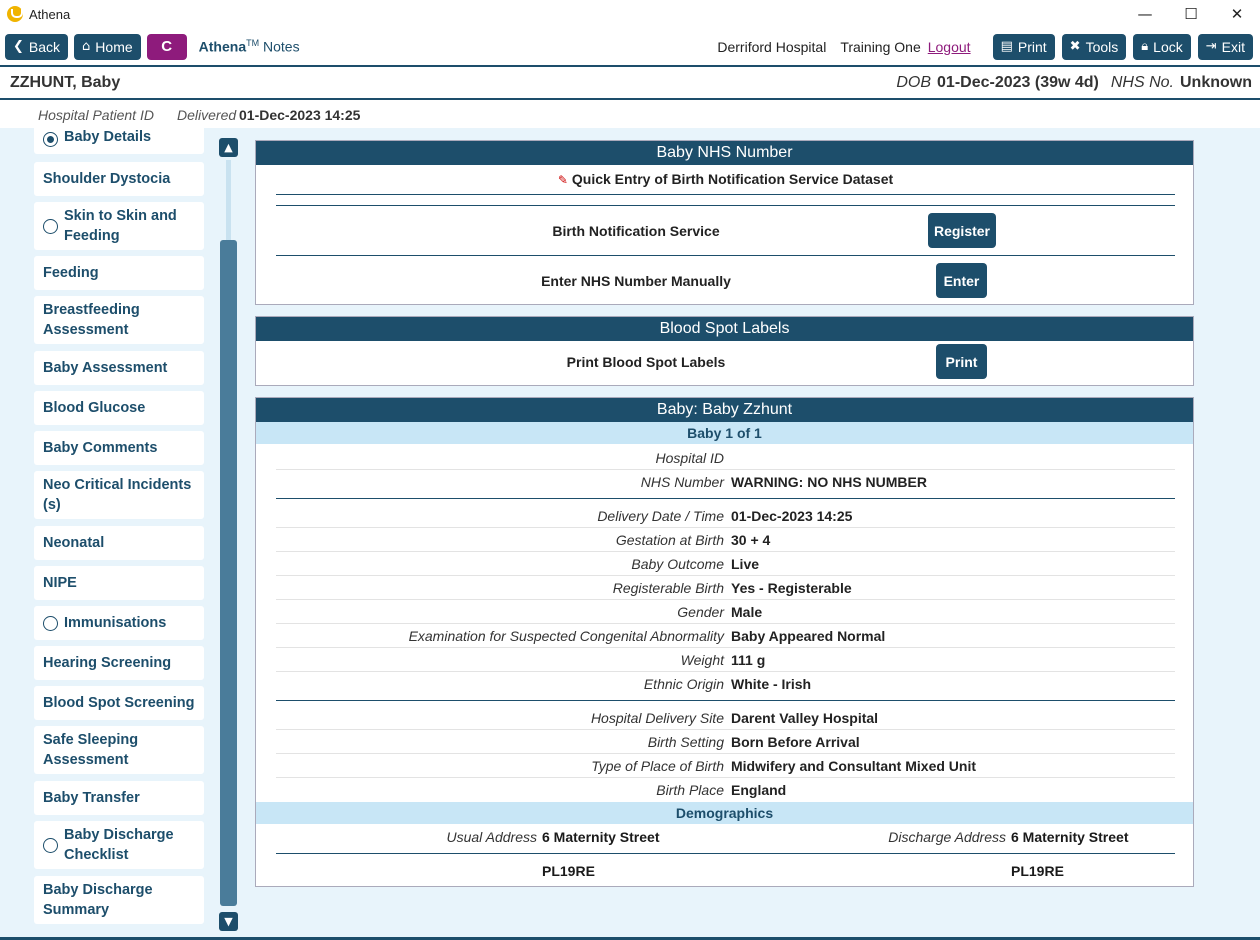 Image resolution: width=1260 pixels, height=940 pixels. What do you see at coordinates (689, 458) in the screenshot?
I see `field-label: Hospital ID` at bounding box center [689, 458].